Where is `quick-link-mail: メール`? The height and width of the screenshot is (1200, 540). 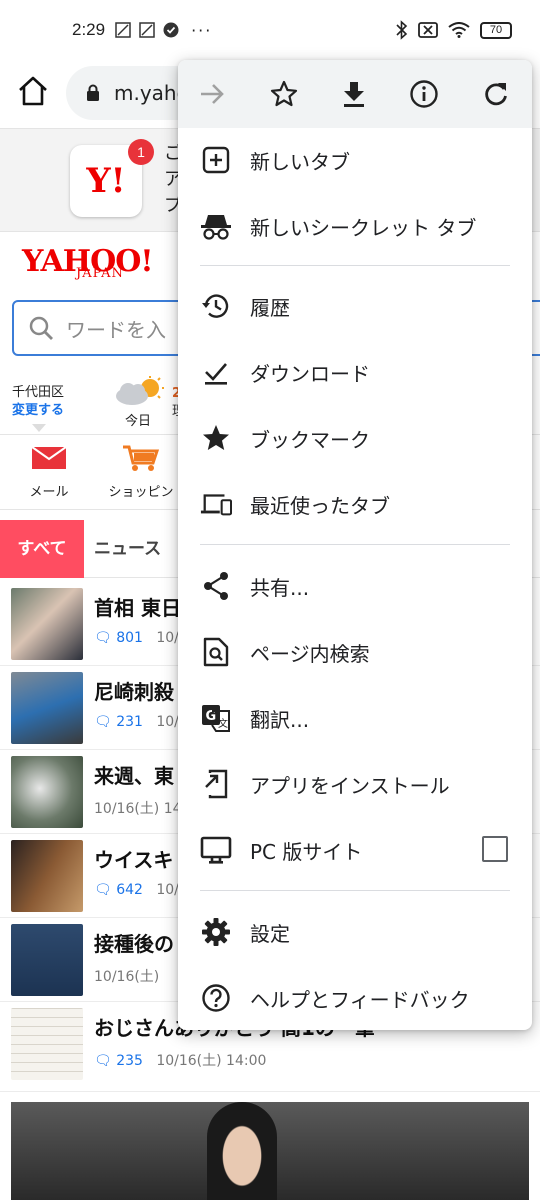 quick-link-mail: メール is located at coordinates (49, 471).